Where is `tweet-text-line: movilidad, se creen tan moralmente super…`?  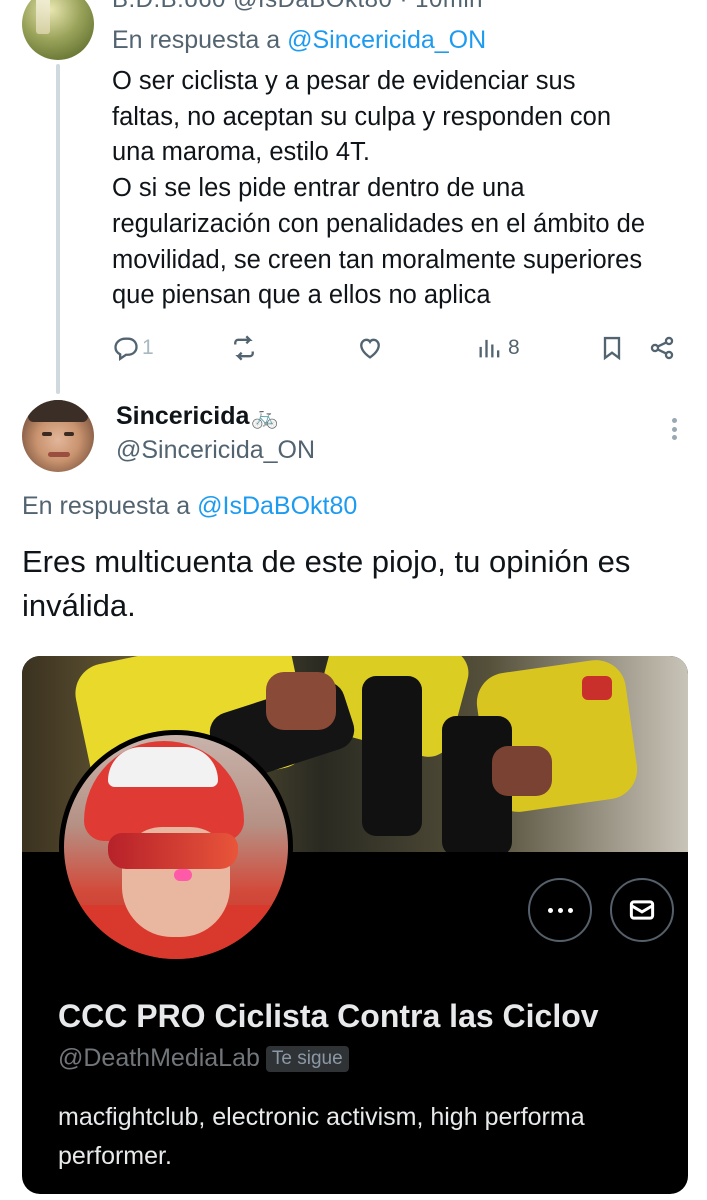 tweet-text-line: movilidad, se creen tan moralmente super… is located at coordinates (377, 259).